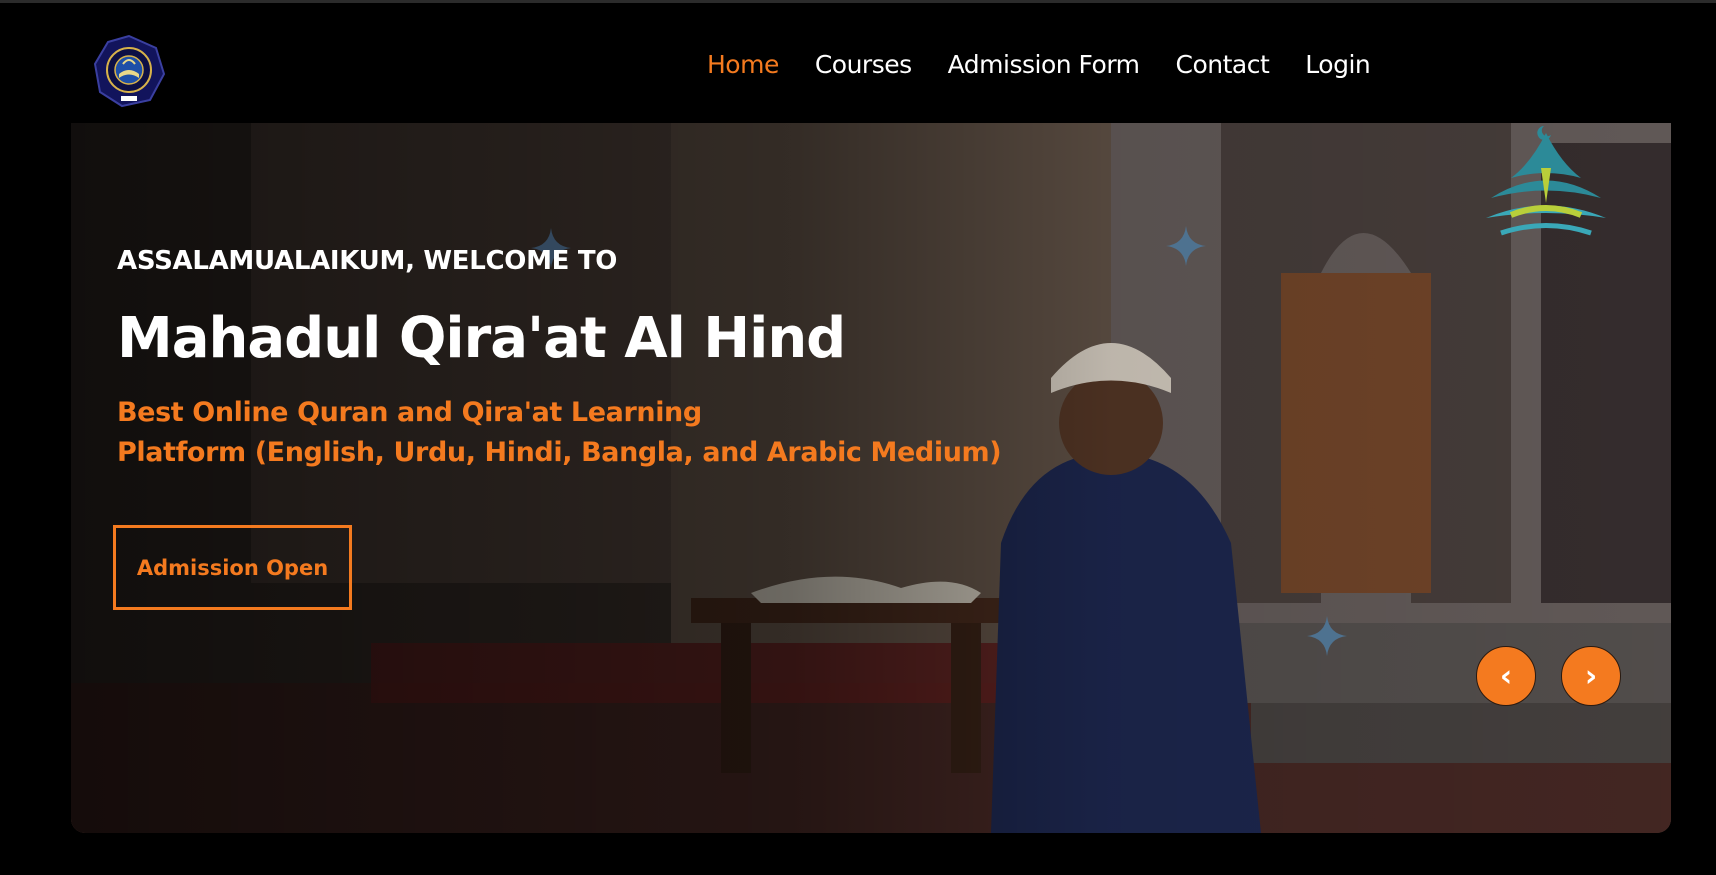 The image size is (1716, 875). I want to click on nav-home: Home, so click(743, 65).